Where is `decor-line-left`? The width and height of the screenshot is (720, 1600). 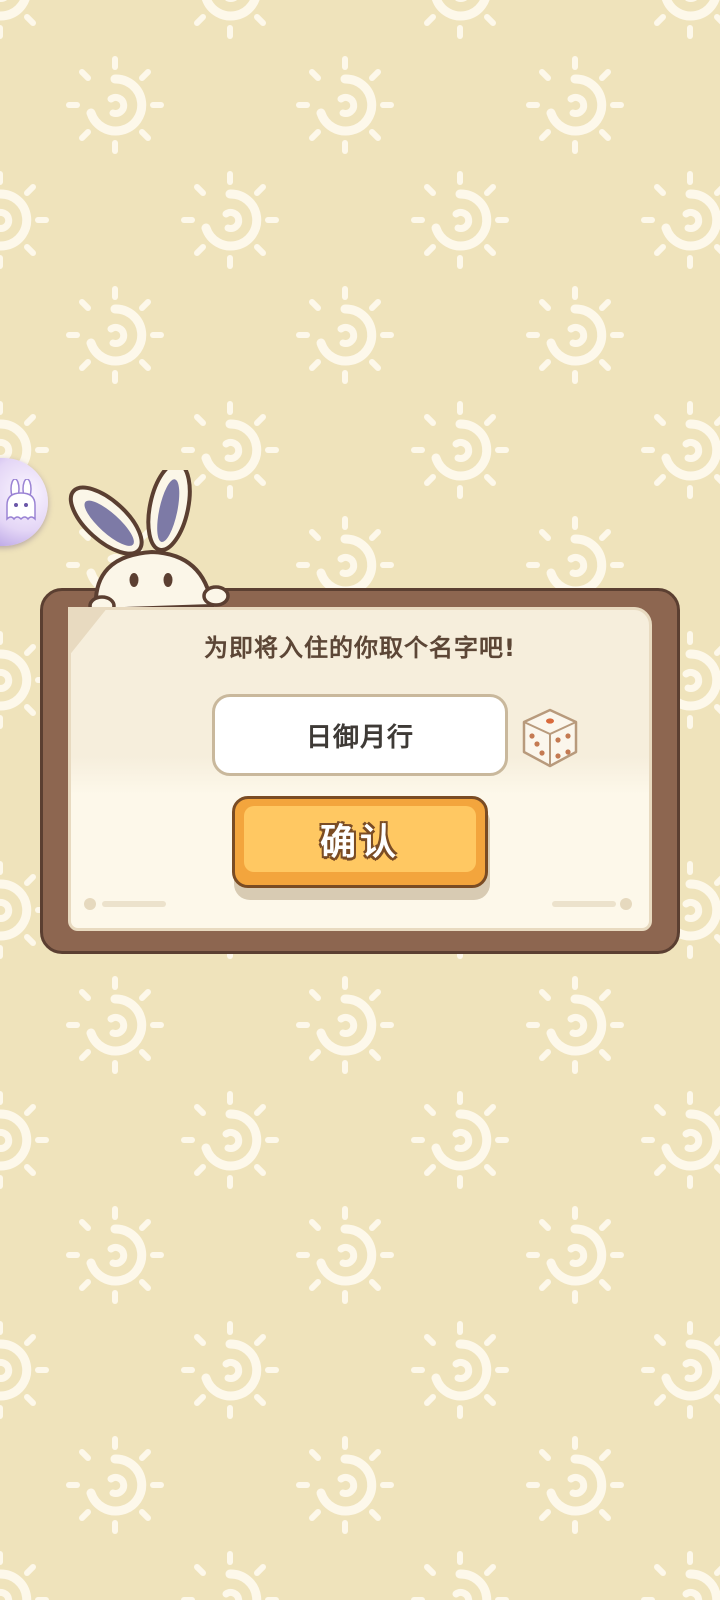
decor-line-left is located at coordinates (134, 904).